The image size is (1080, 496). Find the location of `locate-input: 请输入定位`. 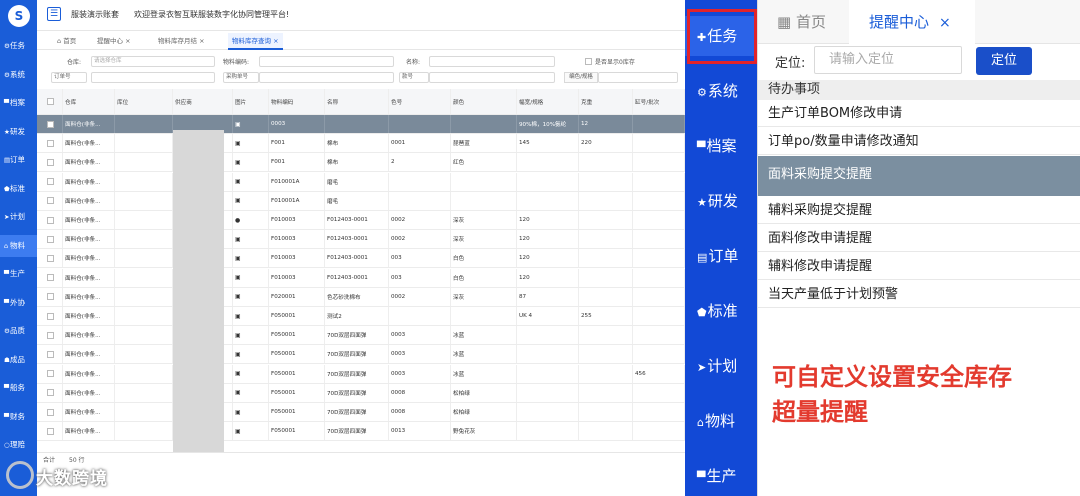

locate-input: 请输入定位 is located at coordinates (888, 60).